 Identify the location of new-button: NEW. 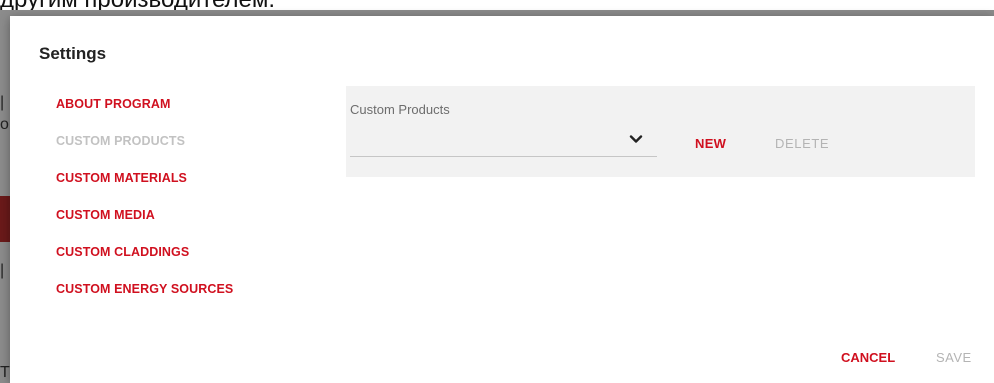
(710, 143).